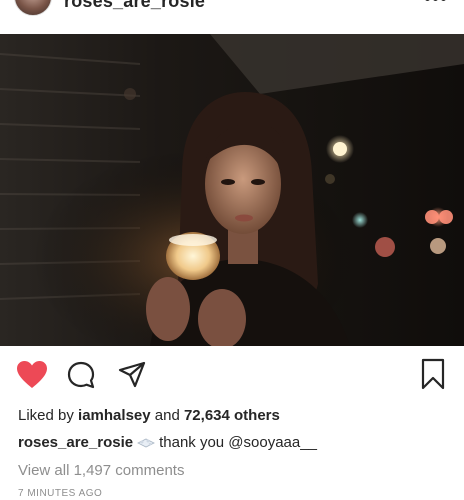 This screenshot has height=500, width=464. I want to click on likes-prefix: Liked by, so click(46, 415).